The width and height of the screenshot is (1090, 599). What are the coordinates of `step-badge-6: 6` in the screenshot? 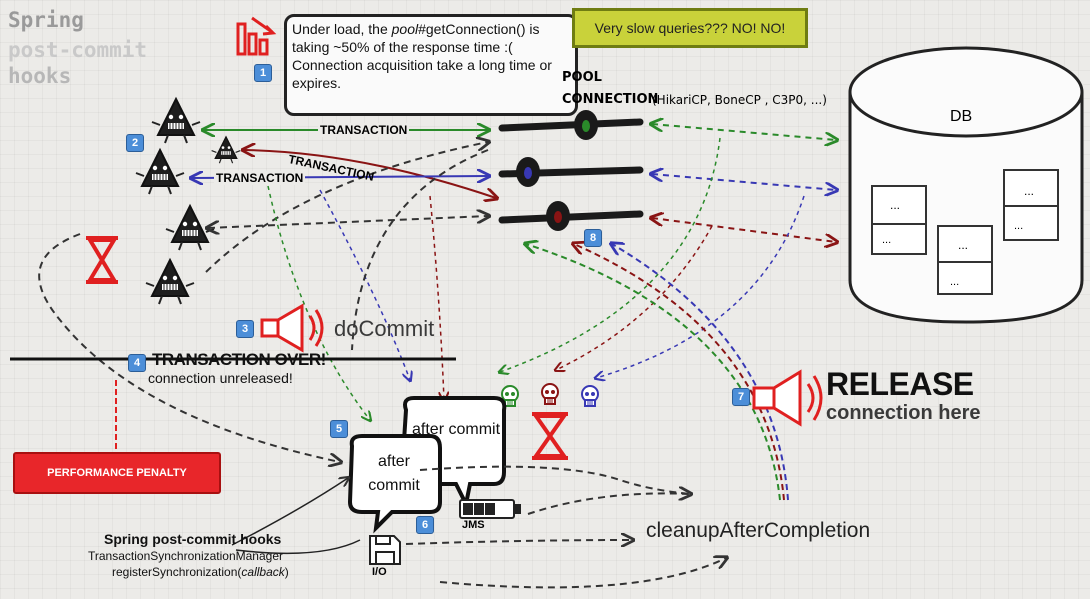 It's located at (425, 525).